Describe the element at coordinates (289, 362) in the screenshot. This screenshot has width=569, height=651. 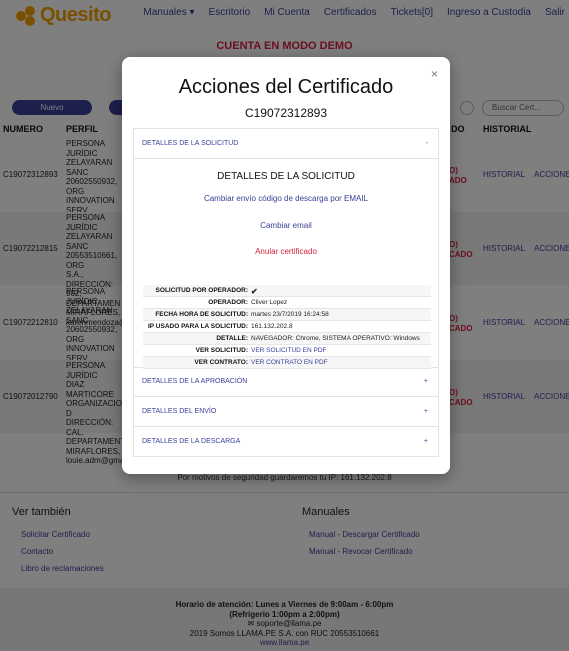
I see `pdf-link: VER CONTRATO EN PDF` at that location.